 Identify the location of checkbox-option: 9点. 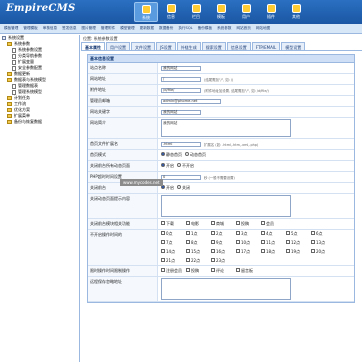
(222, 243).